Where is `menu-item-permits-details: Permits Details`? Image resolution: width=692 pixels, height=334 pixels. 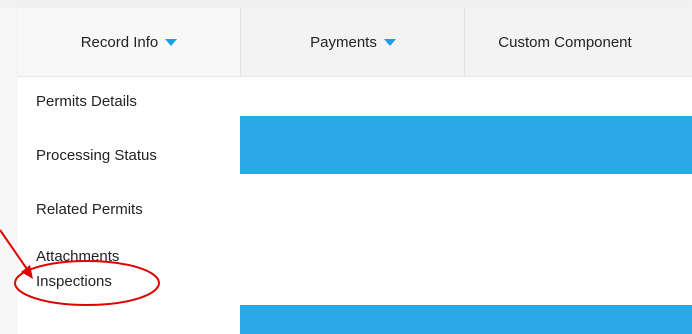 menu-item-permits-details: Permits Details is located at coordinates (86, 101).